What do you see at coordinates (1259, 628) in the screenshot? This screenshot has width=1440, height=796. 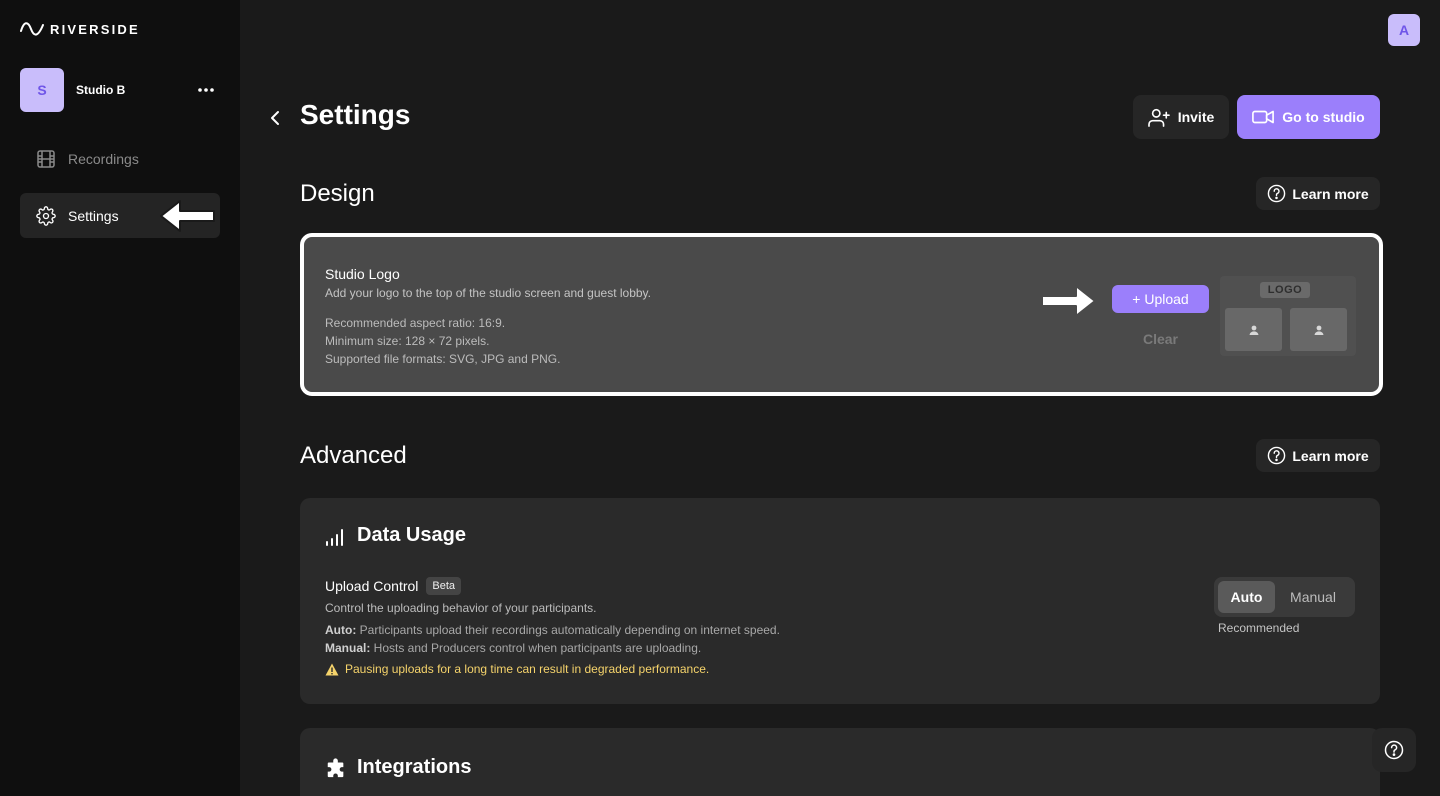 I see `recommended-label: Recommended` at bounding box center [1259, 628].